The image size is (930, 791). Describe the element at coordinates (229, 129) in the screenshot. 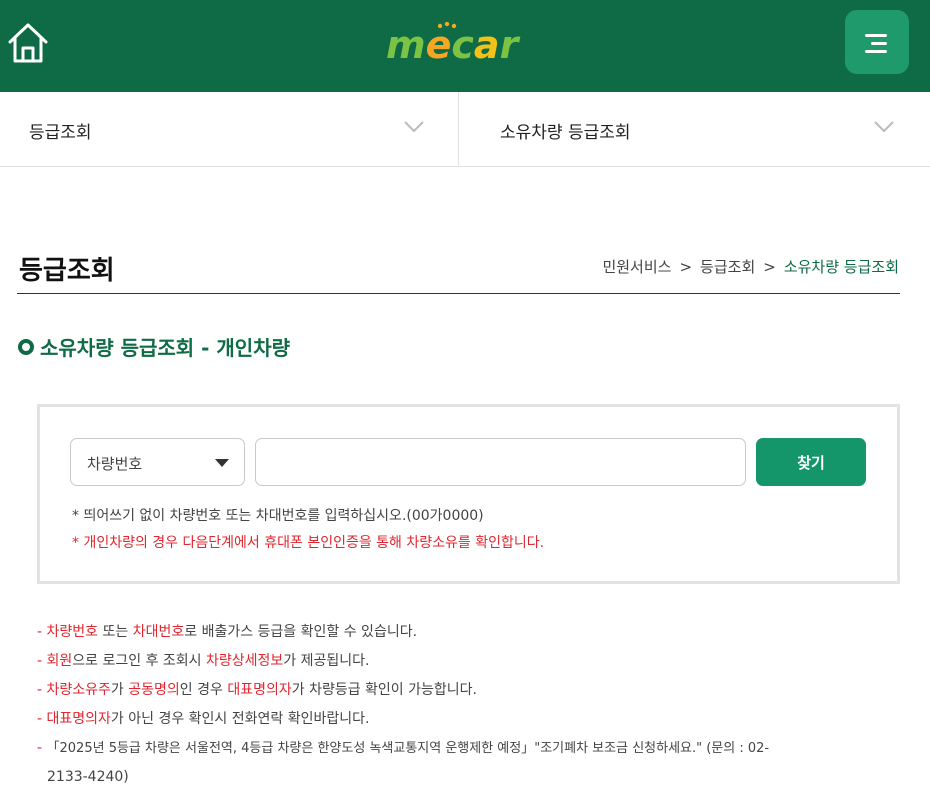

I see `category-select: 등급조회` at that location.